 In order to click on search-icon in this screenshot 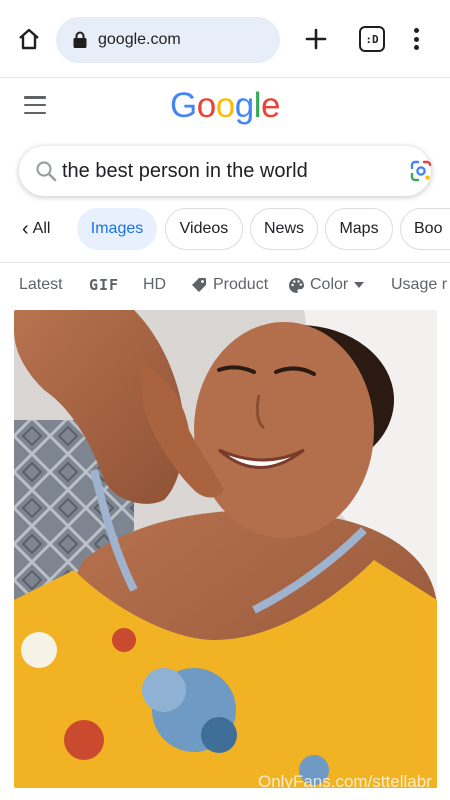, I will do `click(46, 171)`.